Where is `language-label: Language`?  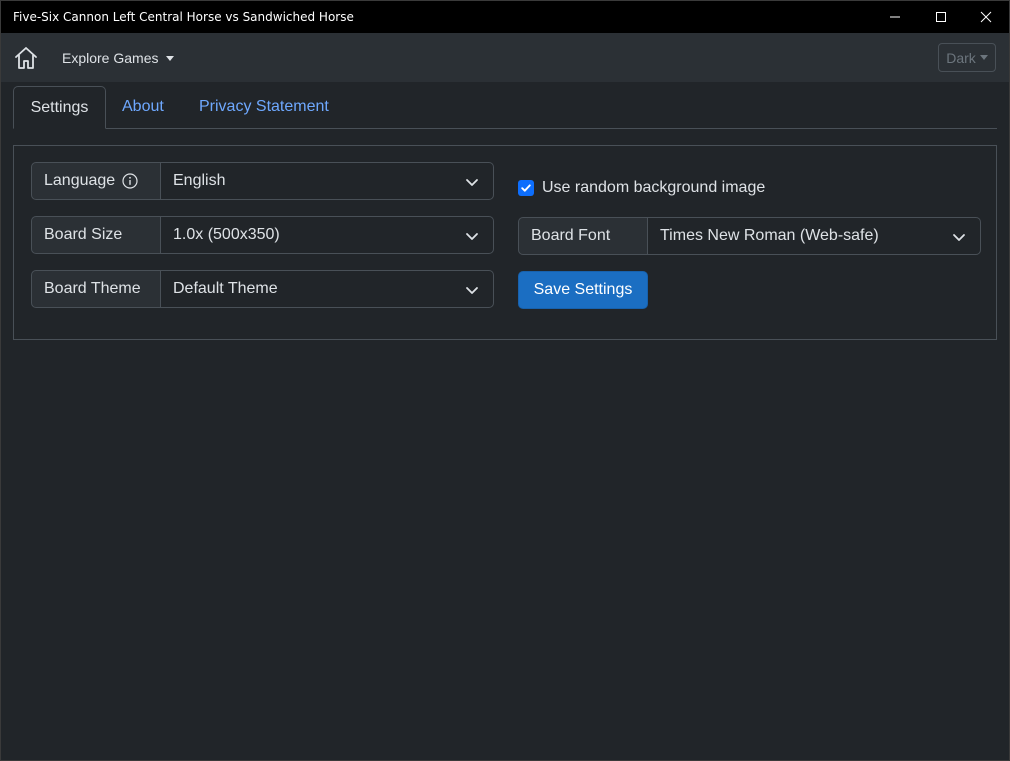
language-label: Language is located at coordinates (80, 180).